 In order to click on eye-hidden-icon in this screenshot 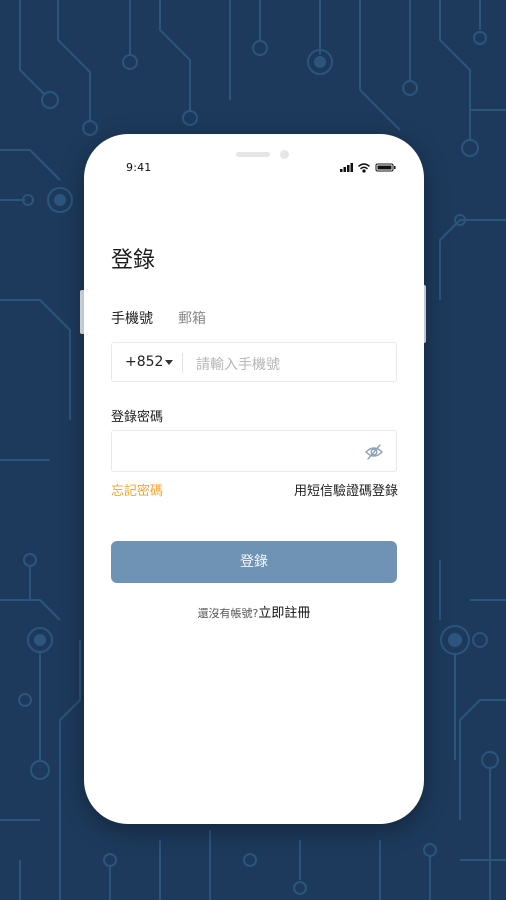, I will do `click(374, 452)`.